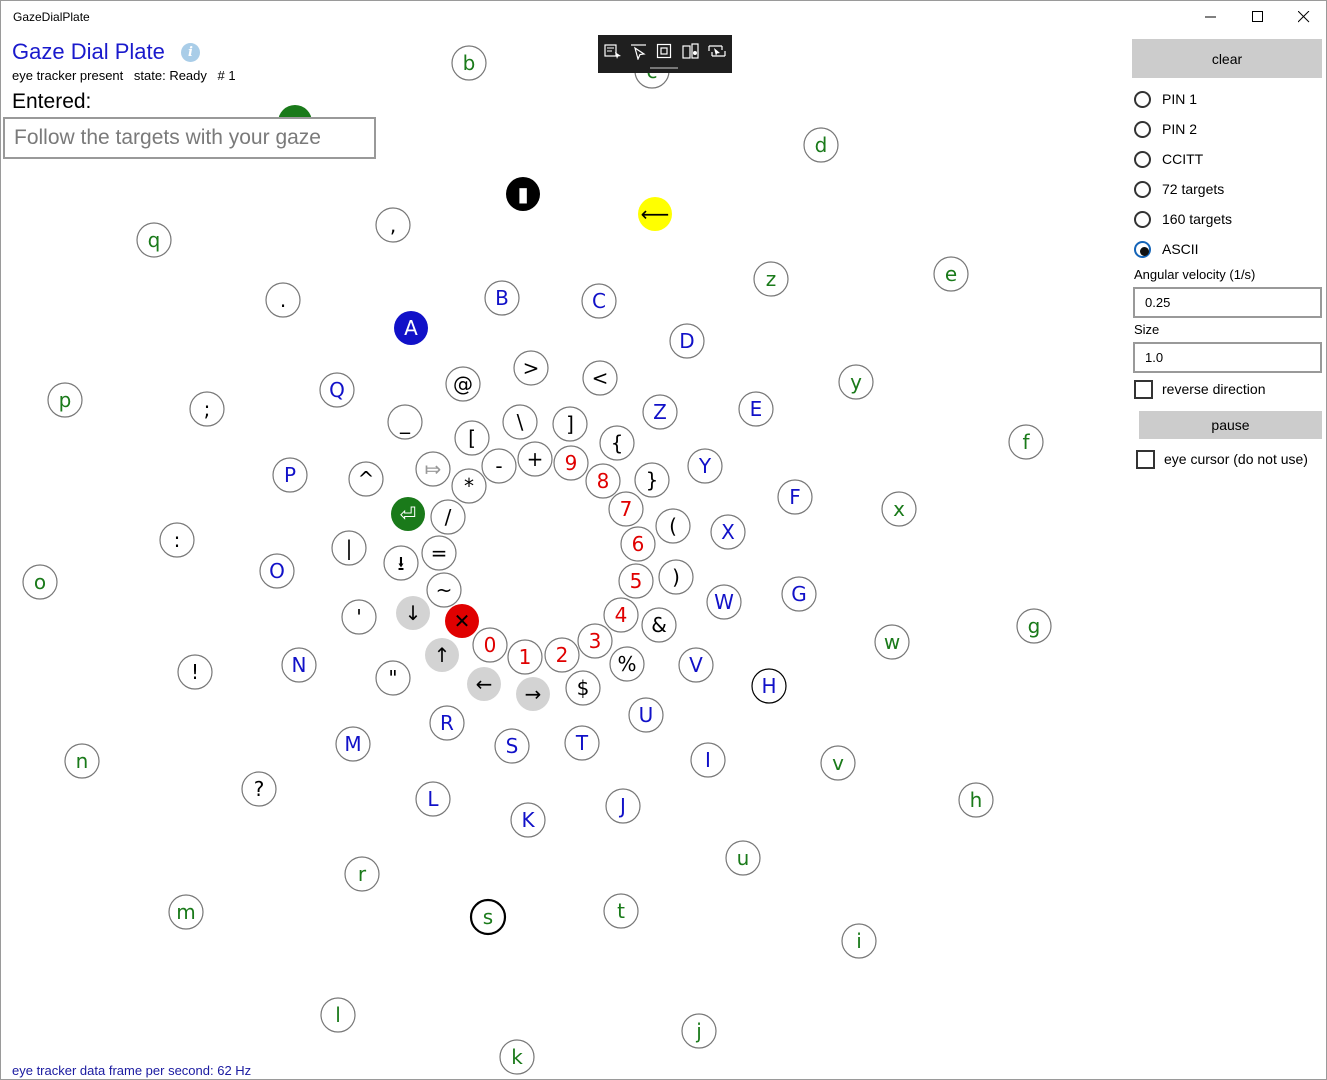 This screenshot has height=1080, width=1327. What do you see at coordinates (442, 655) in the screenshot?
I see `dial-target: ↑` at bounding box center [442, 655].